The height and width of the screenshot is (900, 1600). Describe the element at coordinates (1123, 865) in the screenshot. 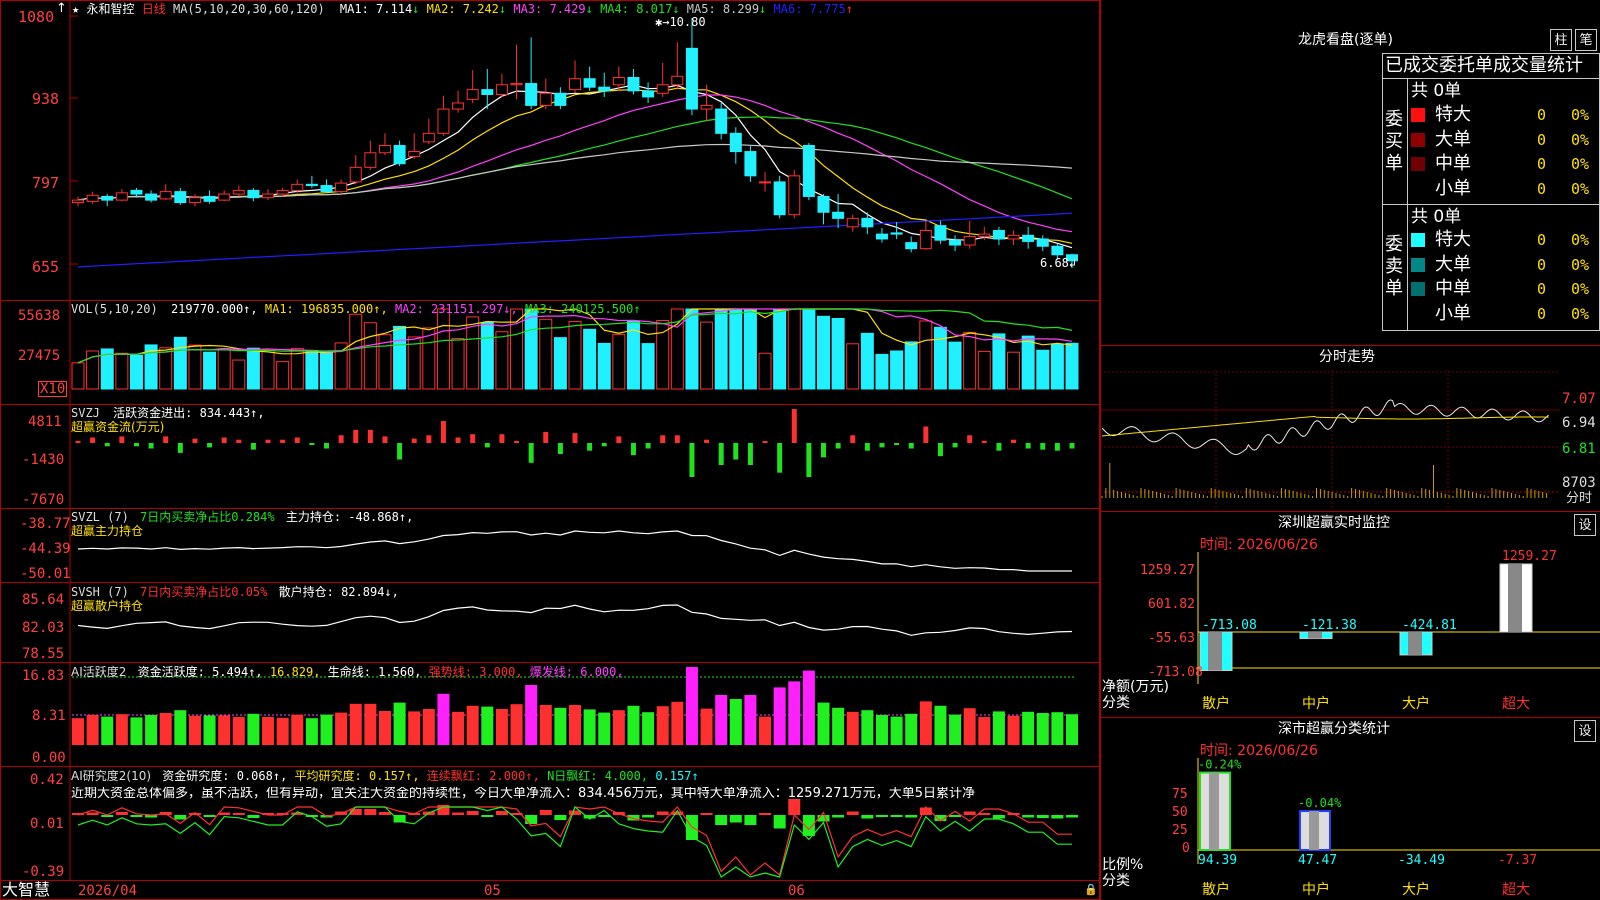

I see `sz-stat-y-title: 比例%` at that location.